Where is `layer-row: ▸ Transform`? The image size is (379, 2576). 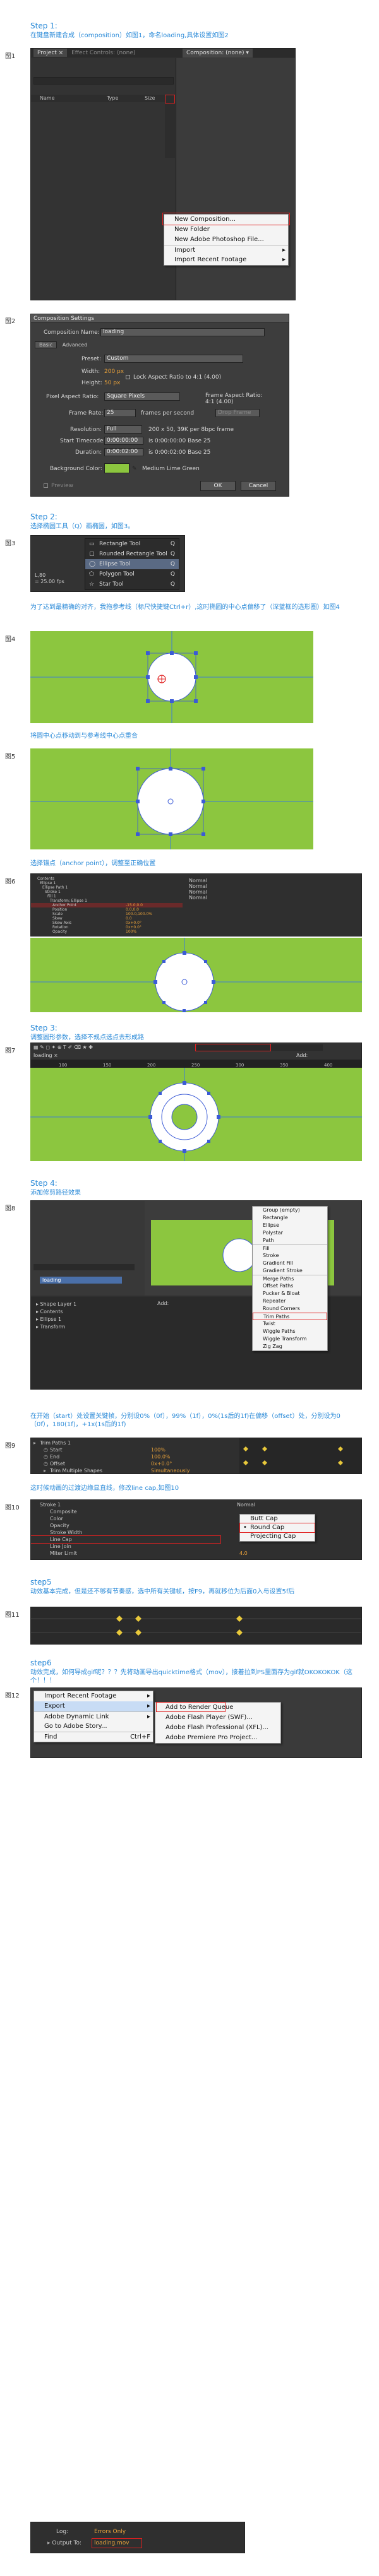
layer-row: ▸ Transform is located at coordinates (49, 1326).